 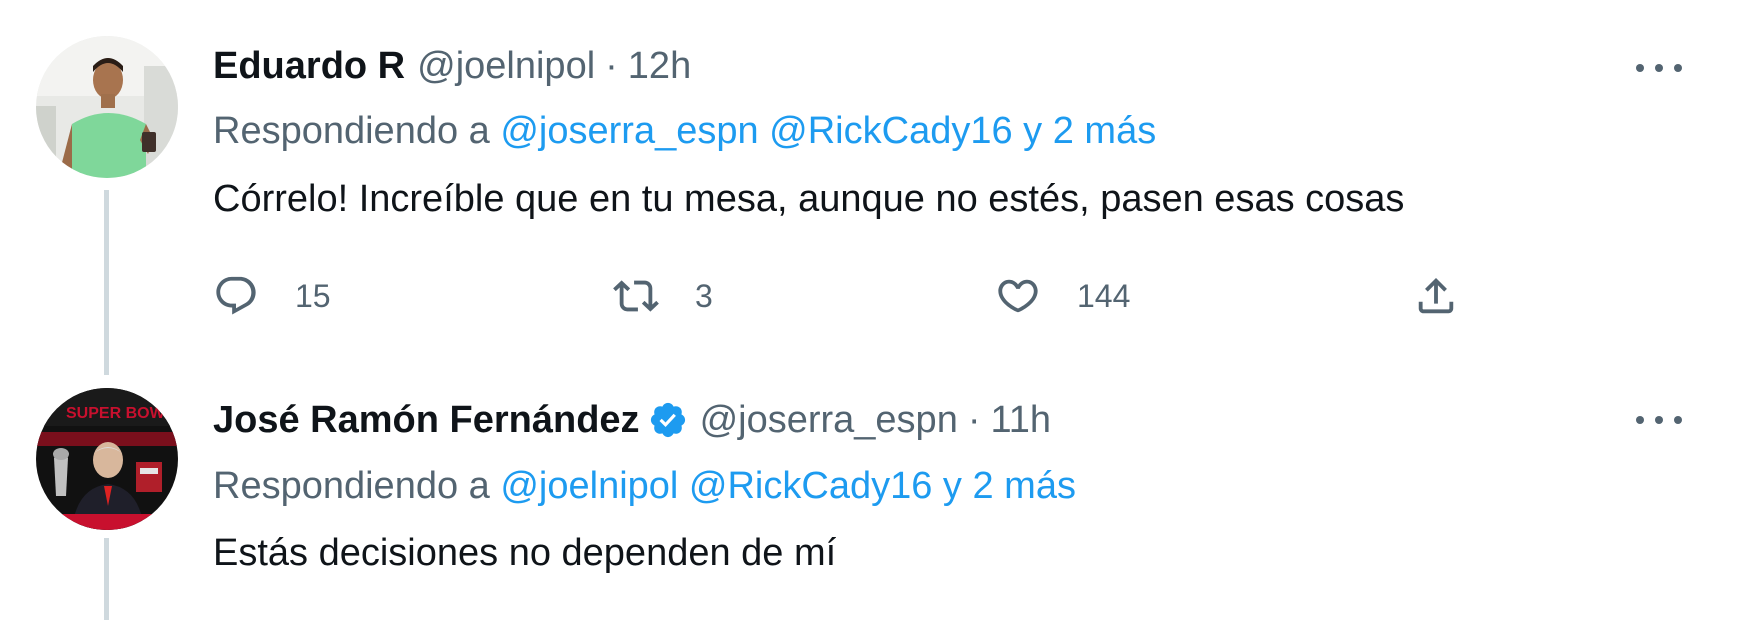 What do you see at coordinates (506, 66) in the screenshot?
I see `user-handle: @joelnipol` at bounding box center [506, 66].